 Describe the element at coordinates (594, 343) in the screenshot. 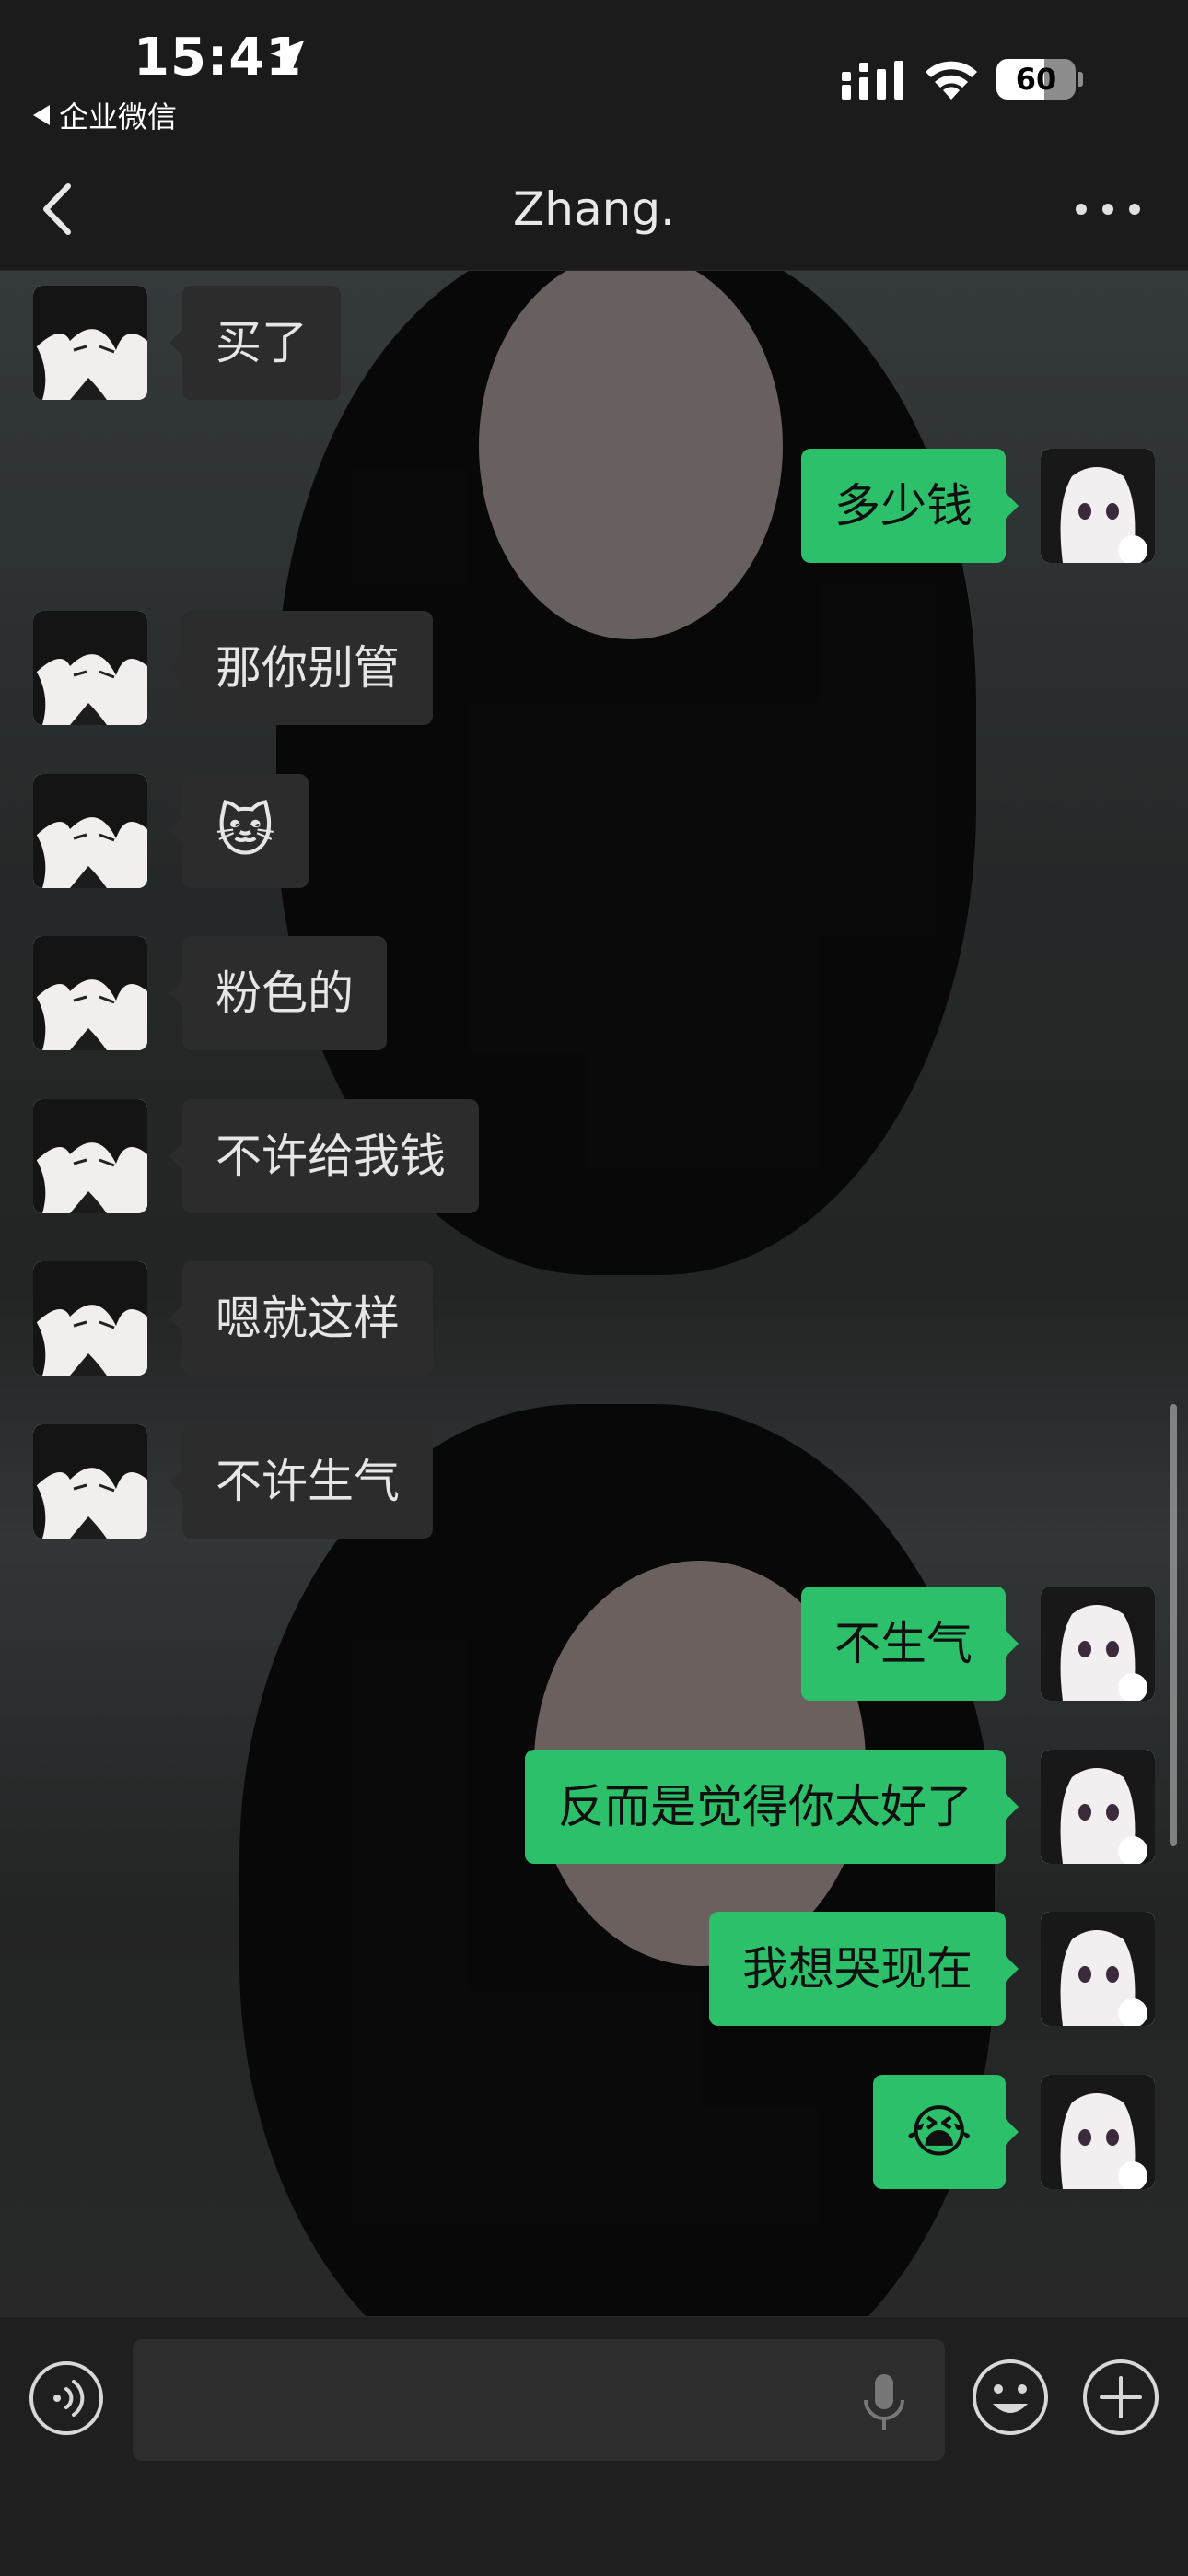

I see `message-row-left: 买了` at that location.